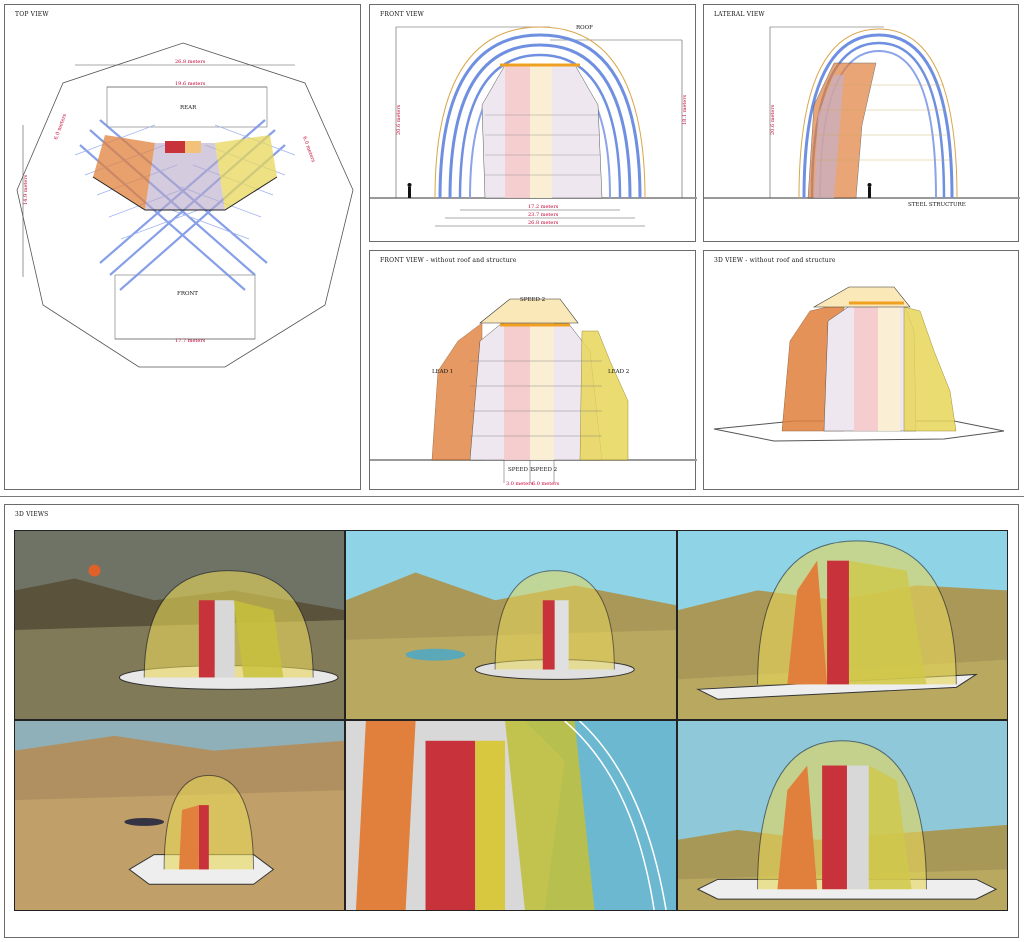 The height and width of the screenshot is (942, 1024). What do you see at coordinates (190, 62) in the screenshot?
I see `dim-width-outer: 26.8 meters` at bounding box center [190, 62].